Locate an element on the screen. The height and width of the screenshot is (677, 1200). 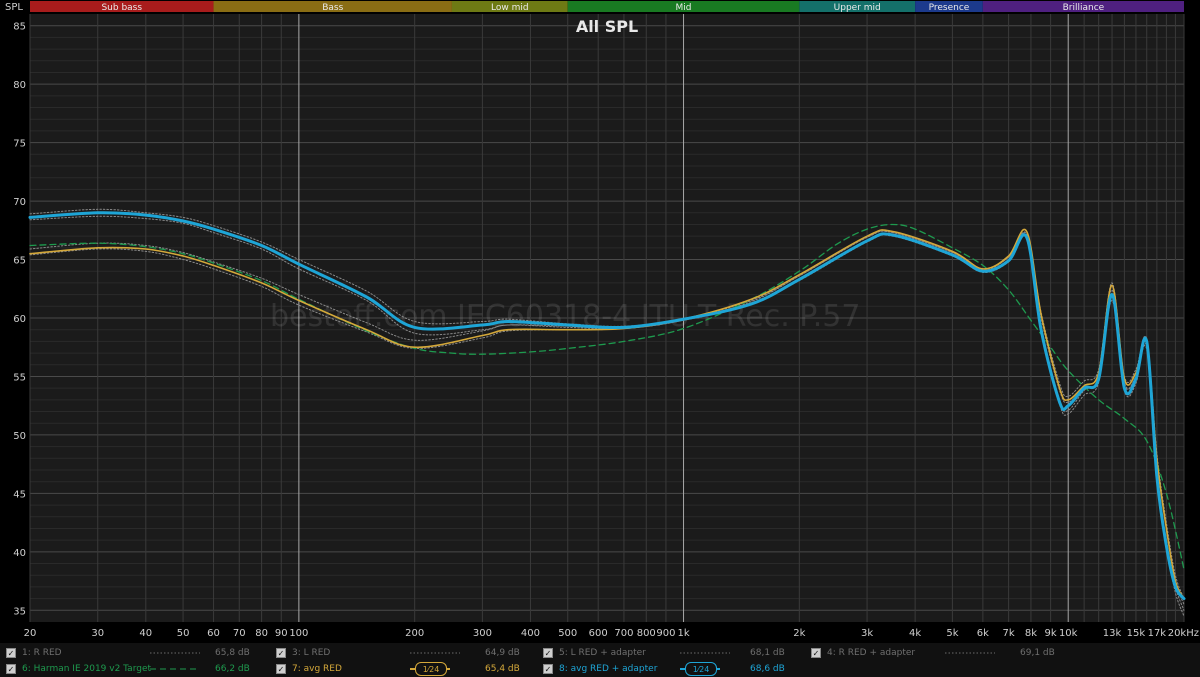
x-tick-100: 100 is located at coordinates (298, 633).